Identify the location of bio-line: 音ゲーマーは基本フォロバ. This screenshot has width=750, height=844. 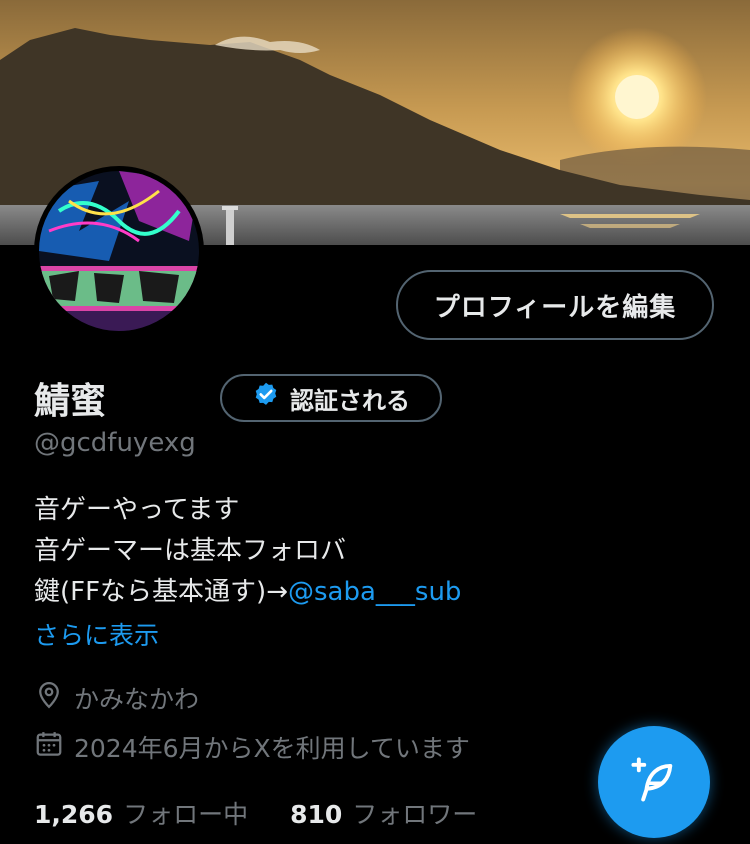
(190, 551).